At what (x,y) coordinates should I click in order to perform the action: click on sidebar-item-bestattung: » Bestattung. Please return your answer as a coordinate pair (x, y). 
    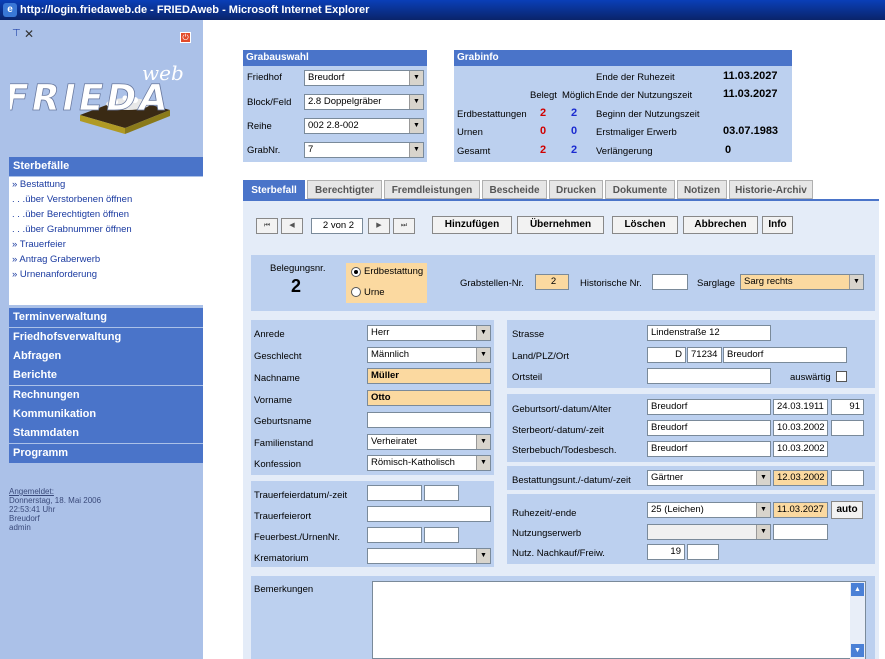
    Looking at the image, I should click on (106, 184).